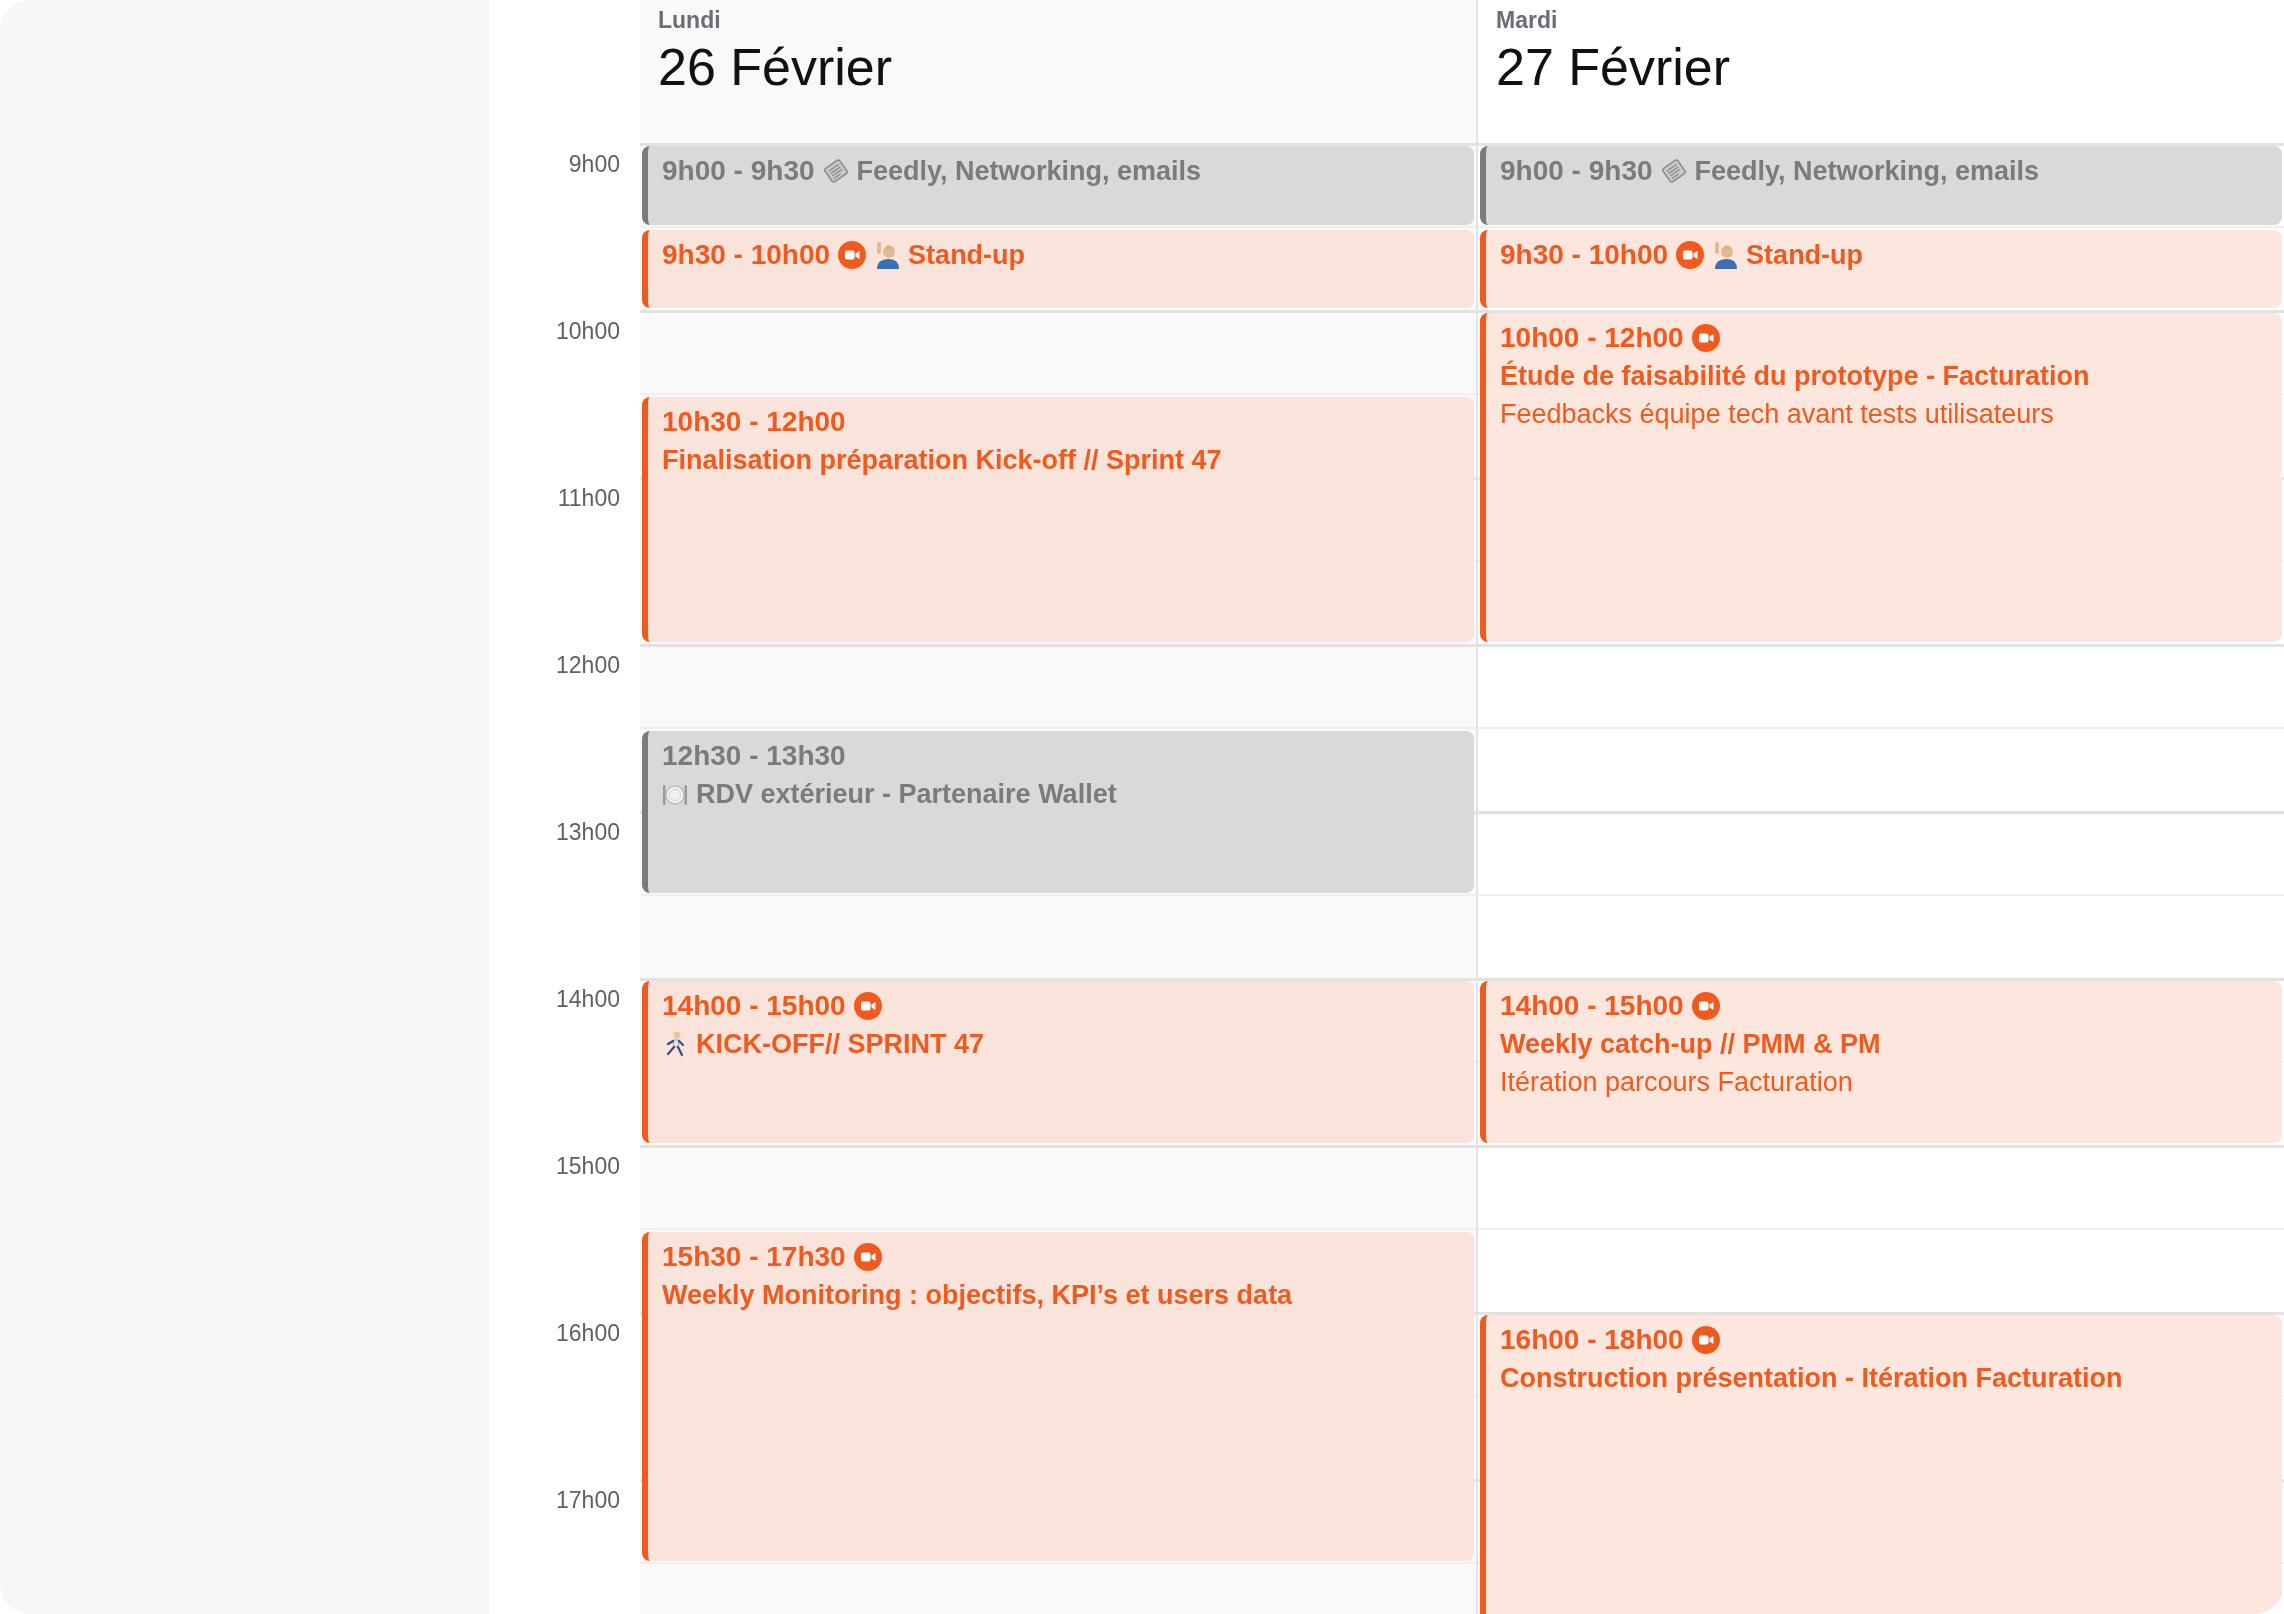 This screenshot has width=2284, height=1614. Describe the element at coordinates (588, 1167) in the screenshot. I see `hour-label: 15h00` at that location.